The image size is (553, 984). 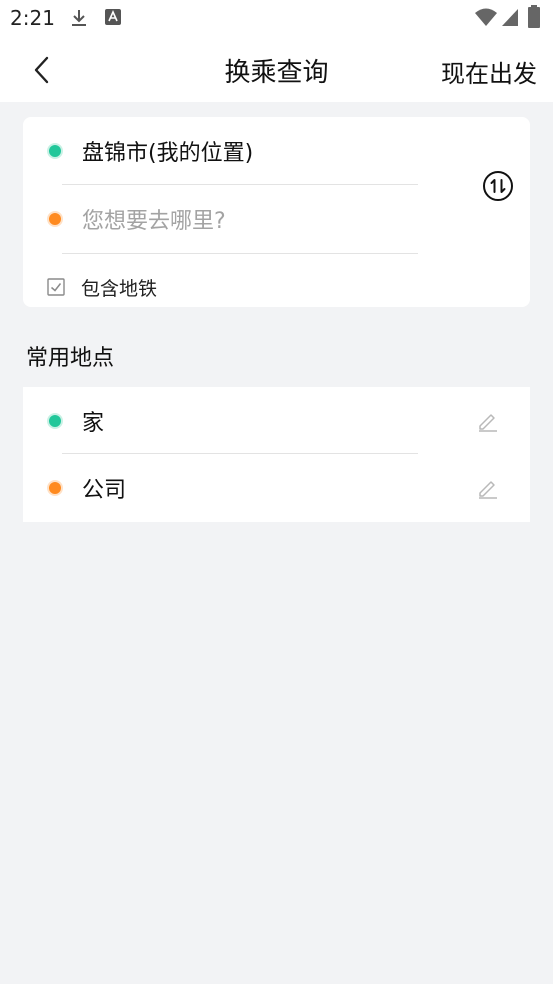 What do you see at coordinates (489, 71) in the screenshot?
I see `depart-now-button: 现在出发` at bounding box center [489, 71].